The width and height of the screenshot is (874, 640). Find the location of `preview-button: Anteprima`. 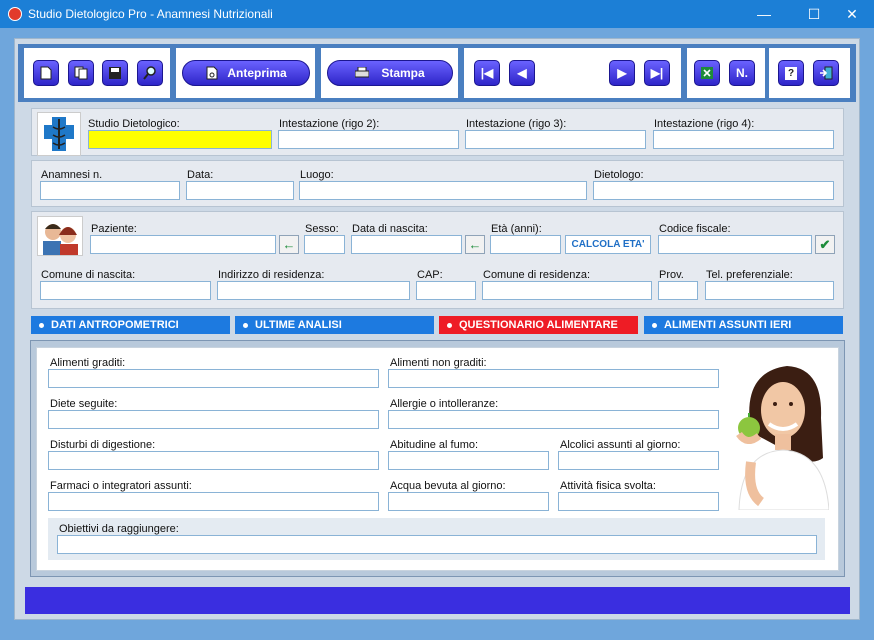

preview-button: Anteprima is located at coordinates (246, 73).